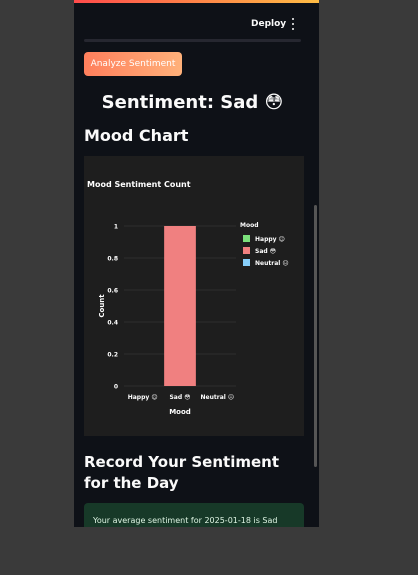  I want to click on y-tick-label: 0.4, so click(112, 323).